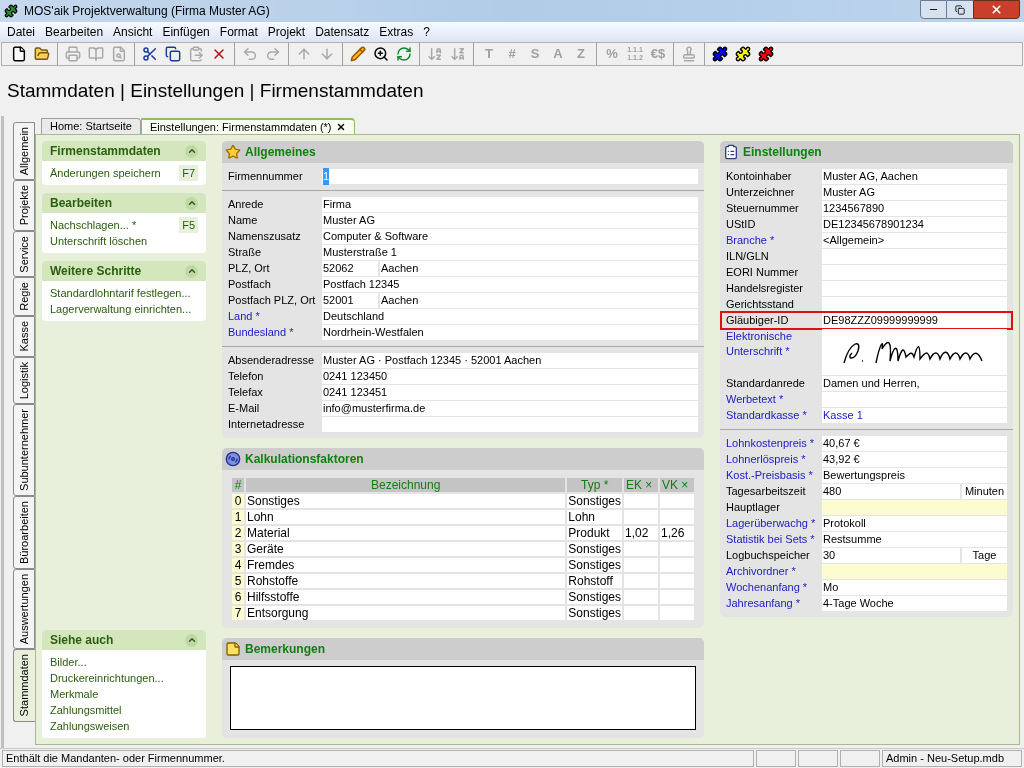 The image size is (1024, 768). Describe the element at coordinates (891, 491) in the screenshot. I see `form-field: 480` at that location.